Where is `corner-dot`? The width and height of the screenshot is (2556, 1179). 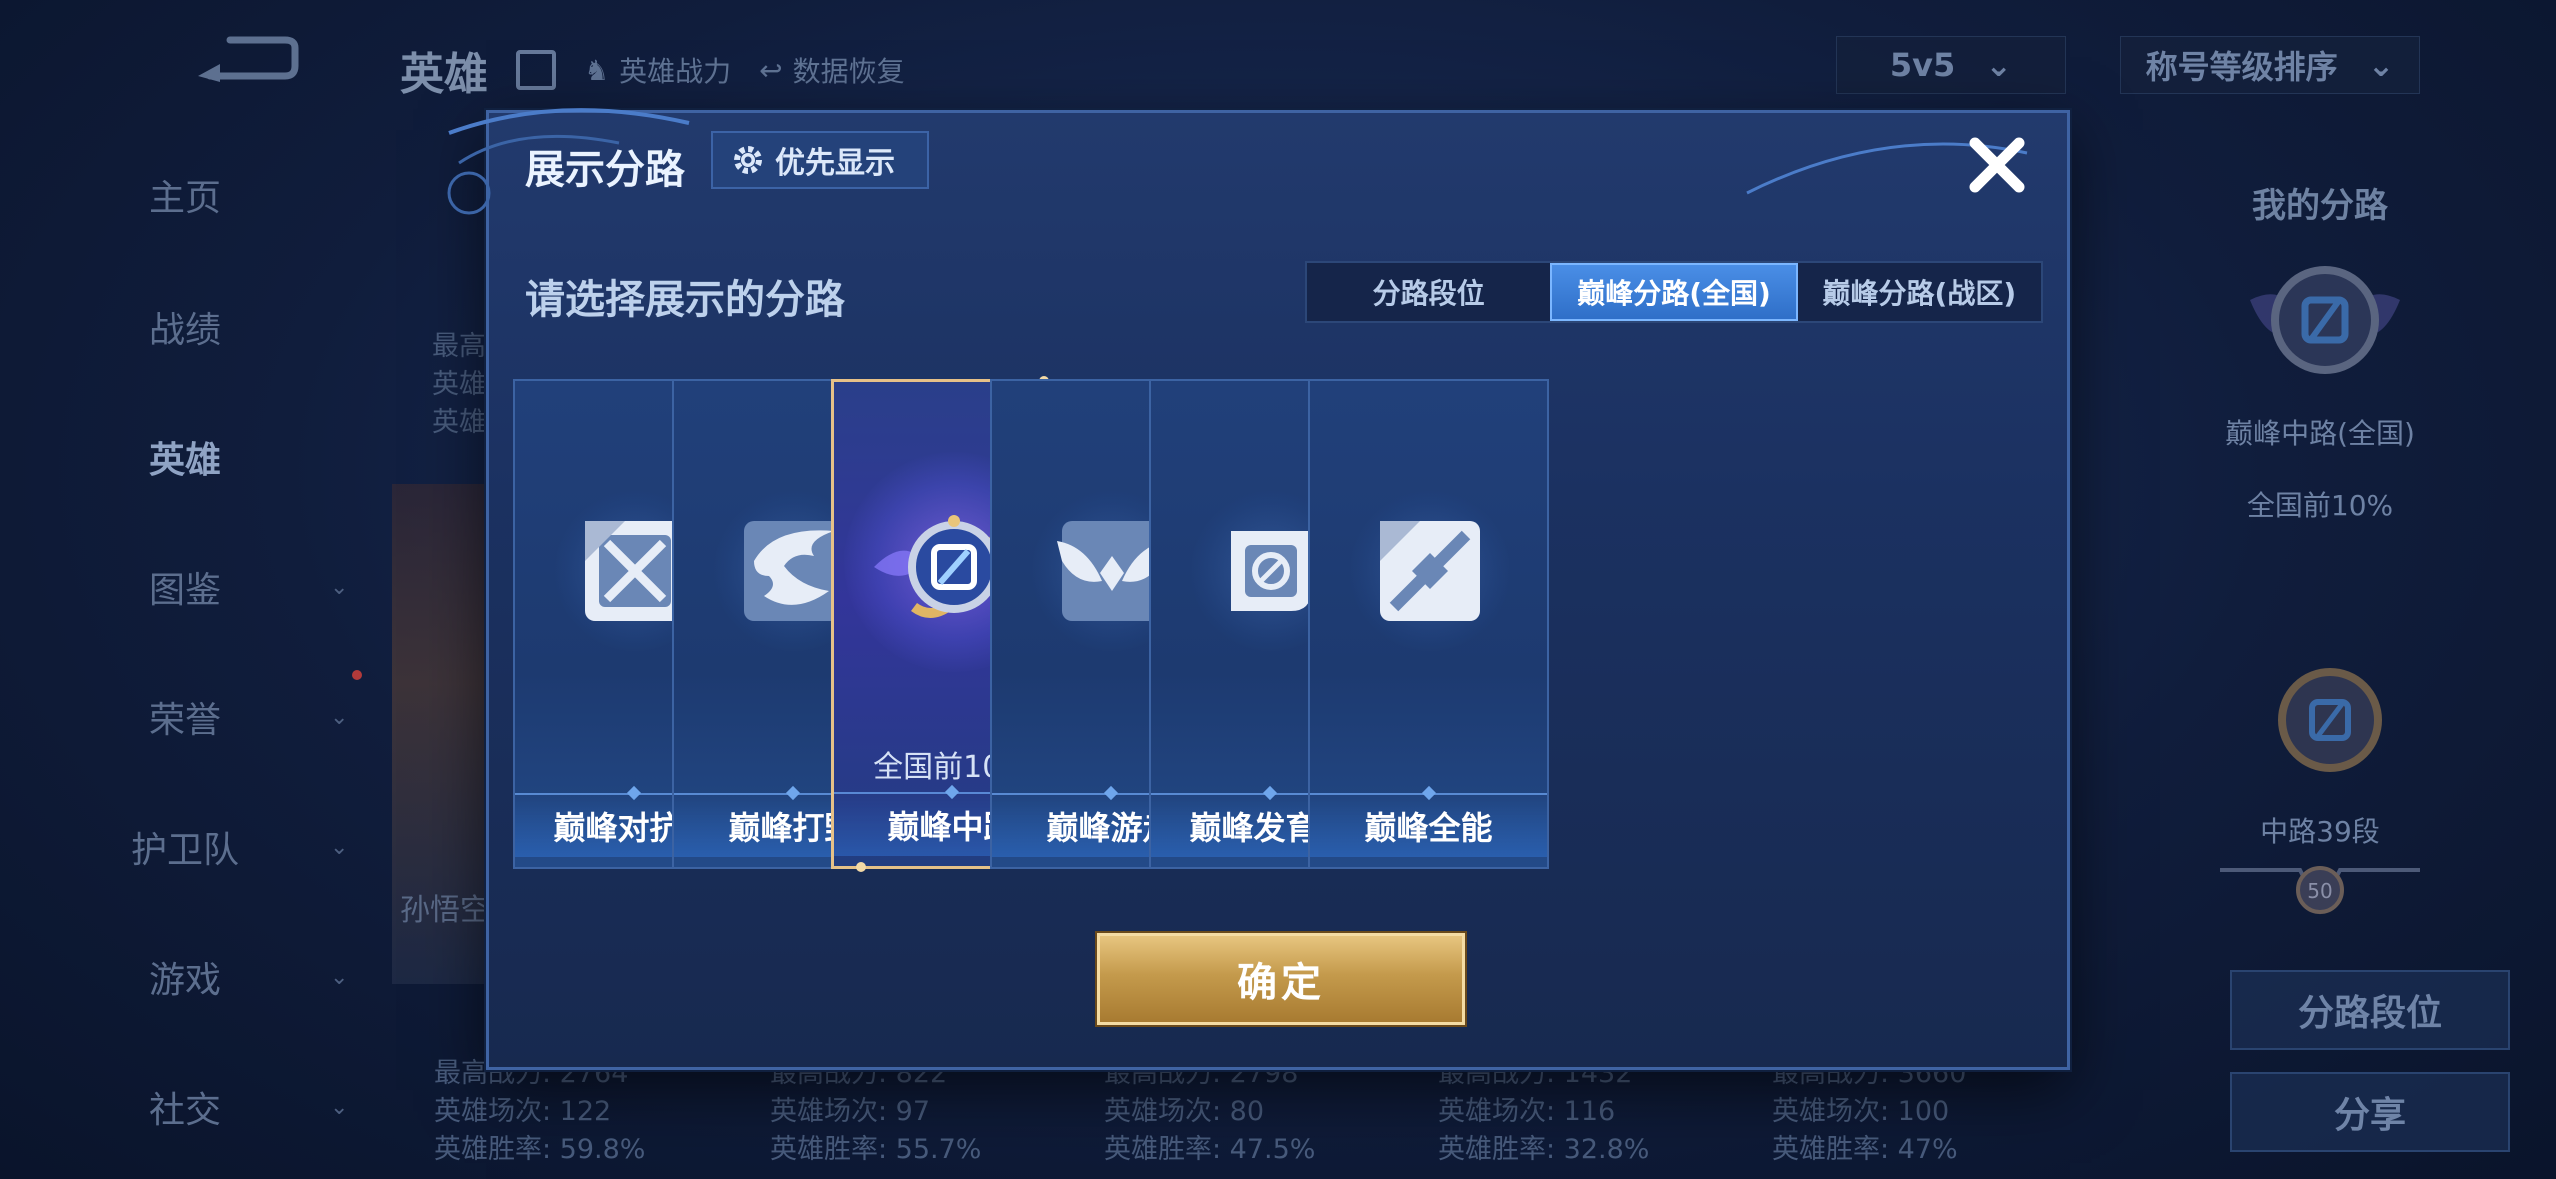
corner-dot is located at coordinates (861, 867).